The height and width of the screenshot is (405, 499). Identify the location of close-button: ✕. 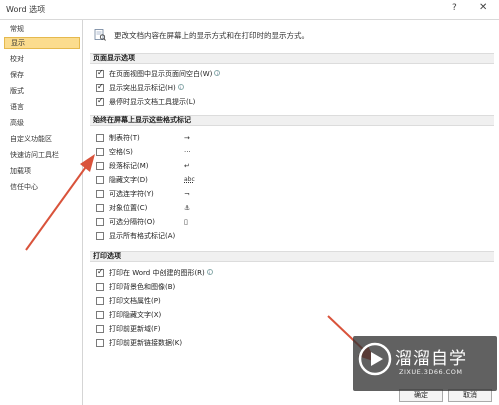
(483, 7).